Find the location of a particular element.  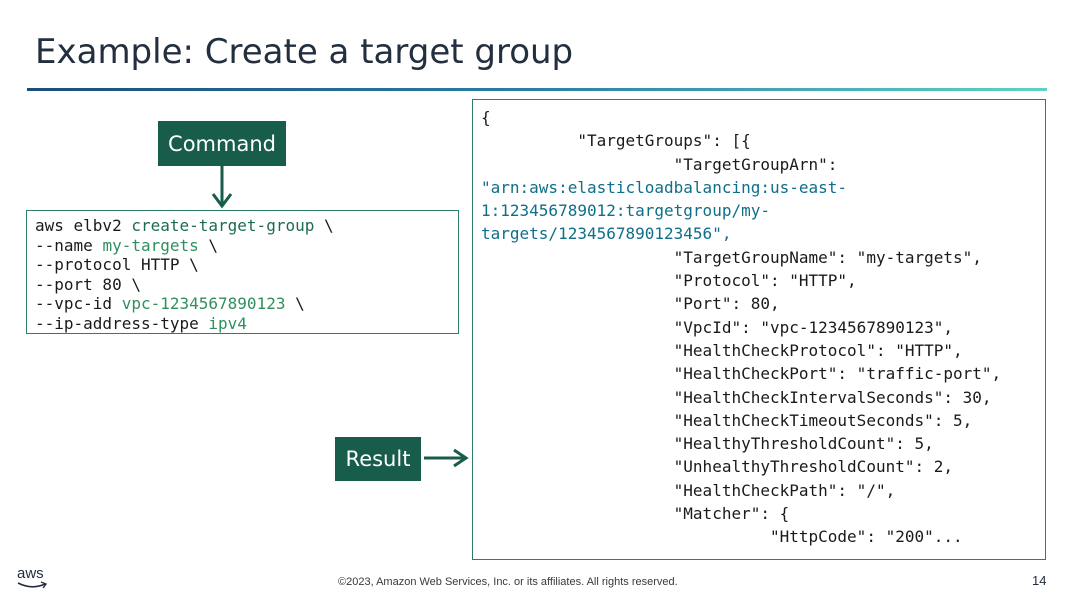

command-line: --name my-targets \ is located at coordinates (242, 246).